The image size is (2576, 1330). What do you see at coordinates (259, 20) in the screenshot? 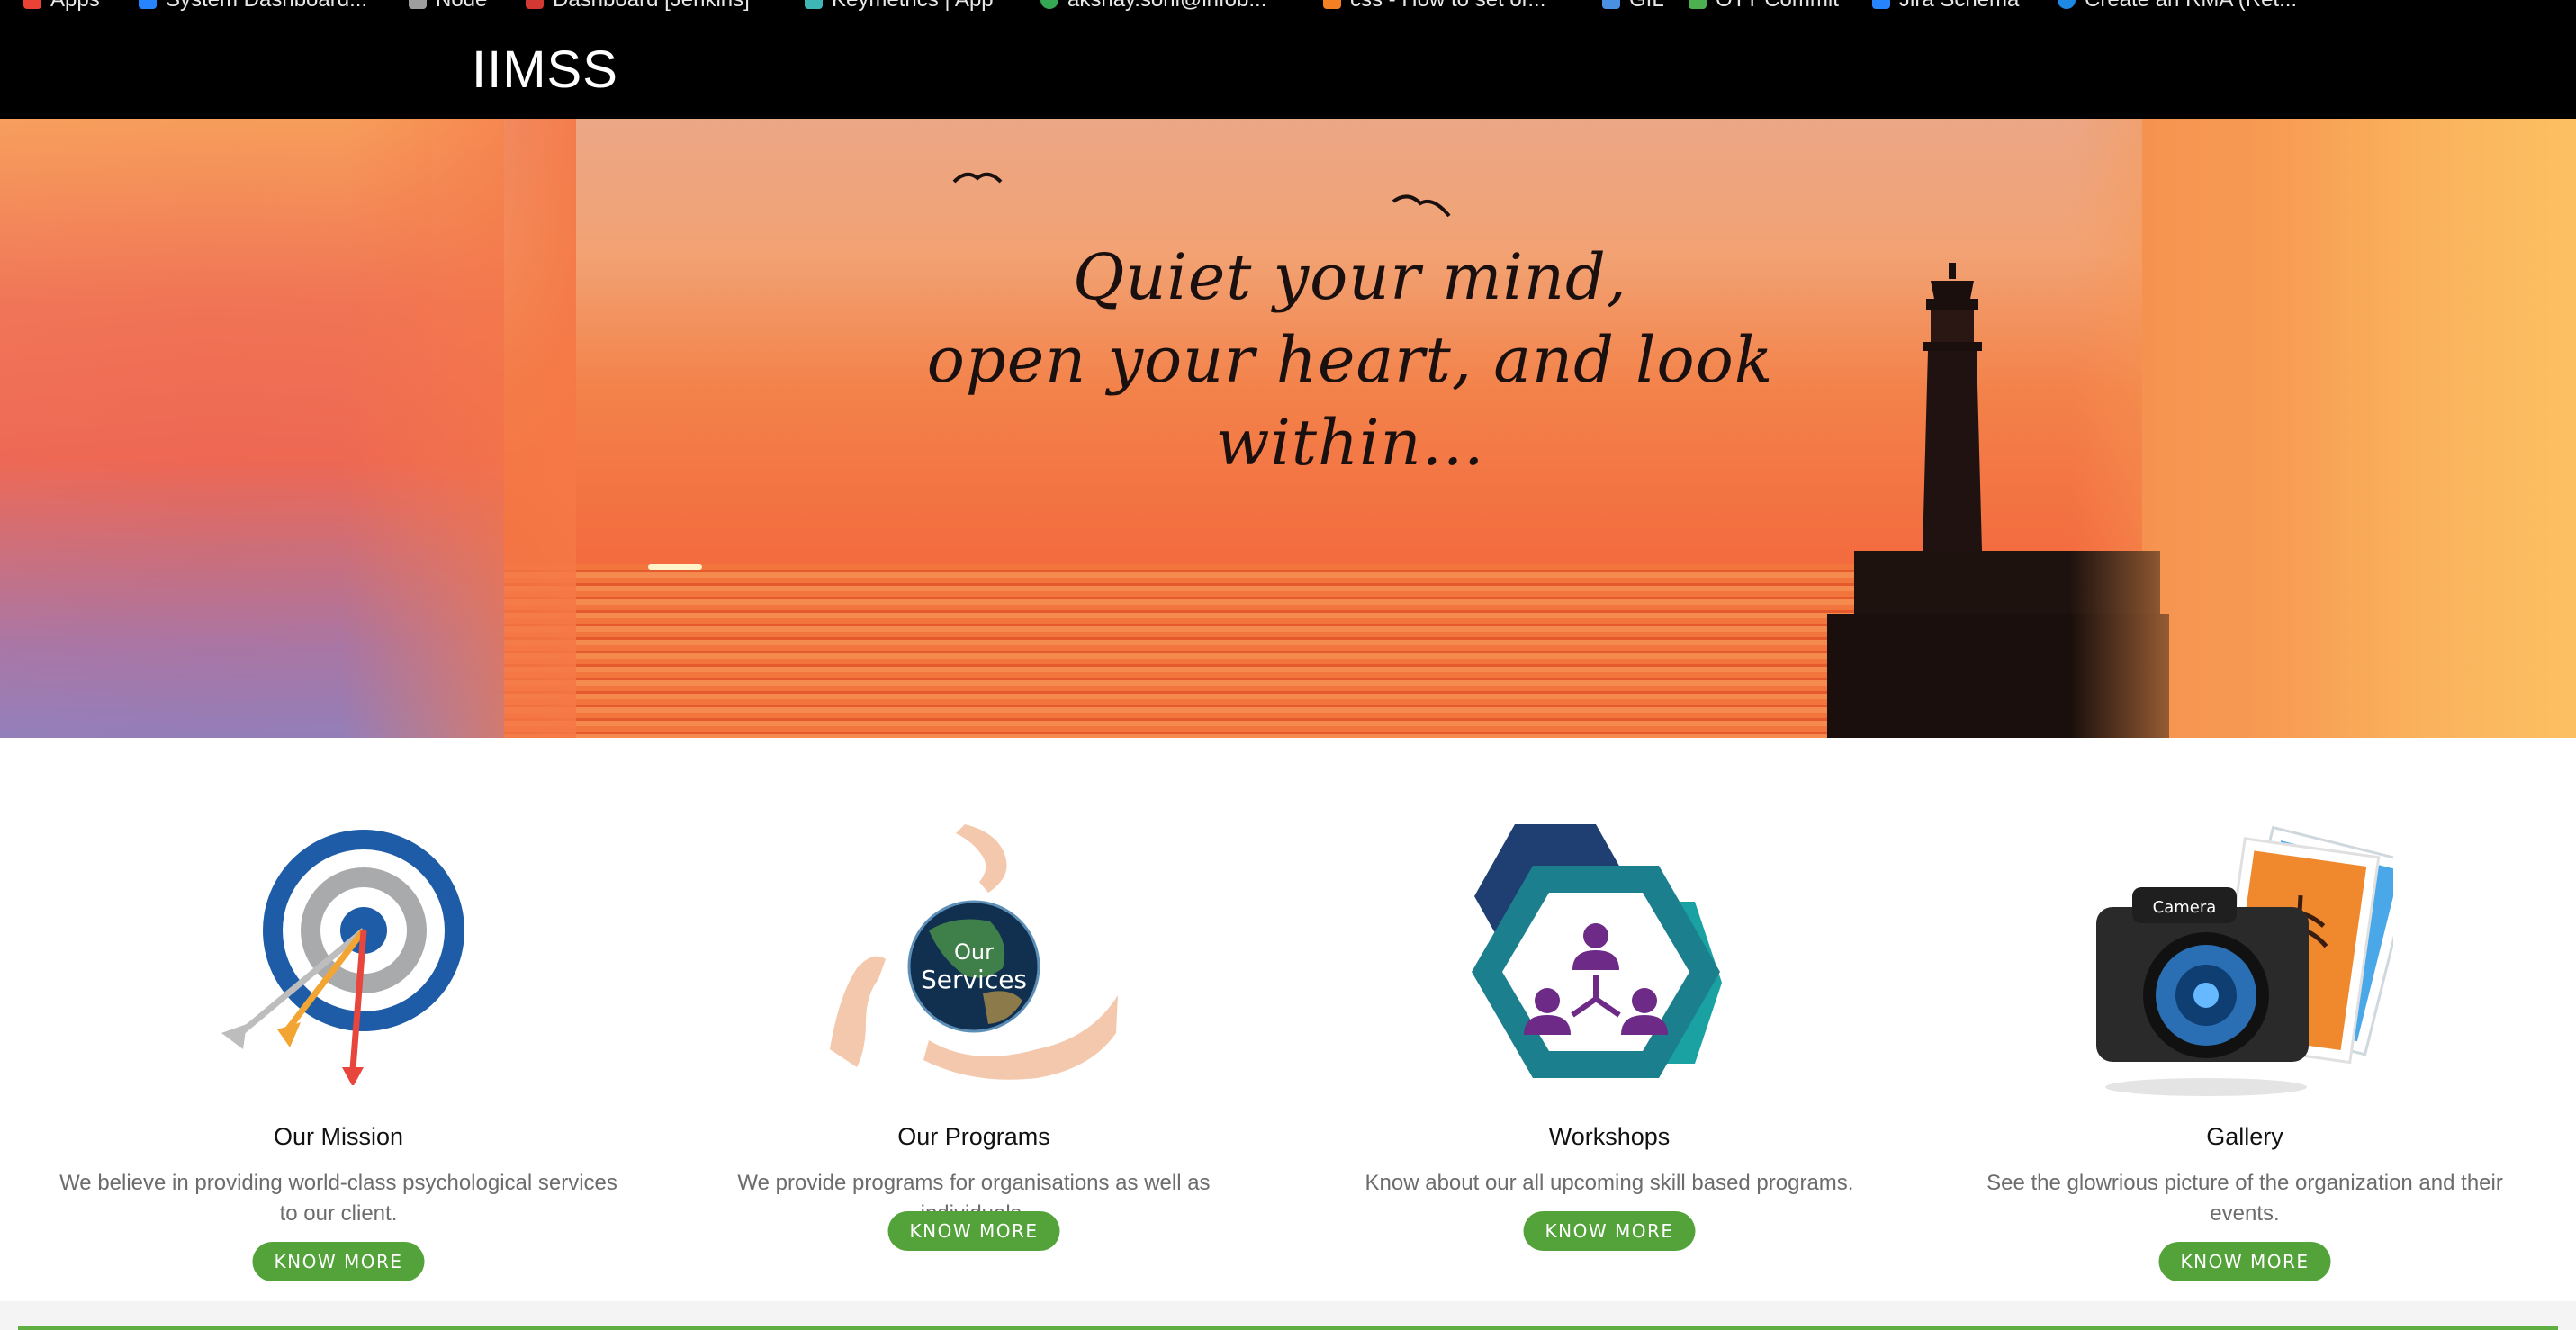
I see `nav-workshops: WORKSHOPS` at bounding box center [259, 20].